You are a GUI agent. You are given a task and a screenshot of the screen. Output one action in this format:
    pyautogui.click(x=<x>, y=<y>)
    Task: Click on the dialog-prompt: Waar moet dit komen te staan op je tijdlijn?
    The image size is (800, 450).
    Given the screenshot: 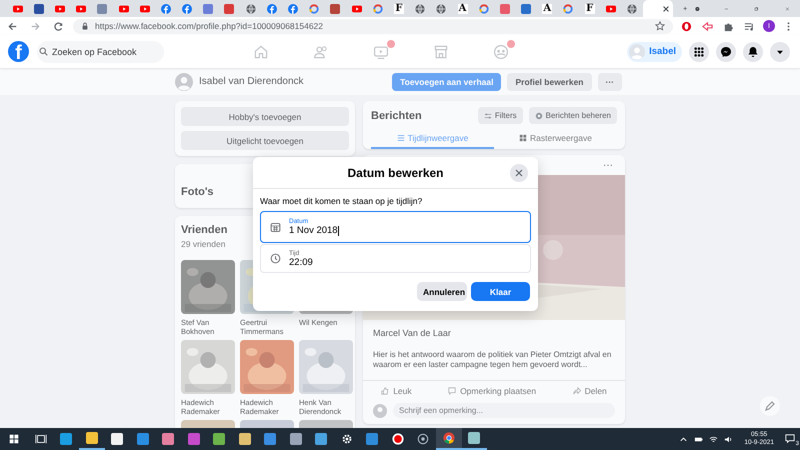 What is the action you would take?
    pyautogui.click(x=342, y=201)
    